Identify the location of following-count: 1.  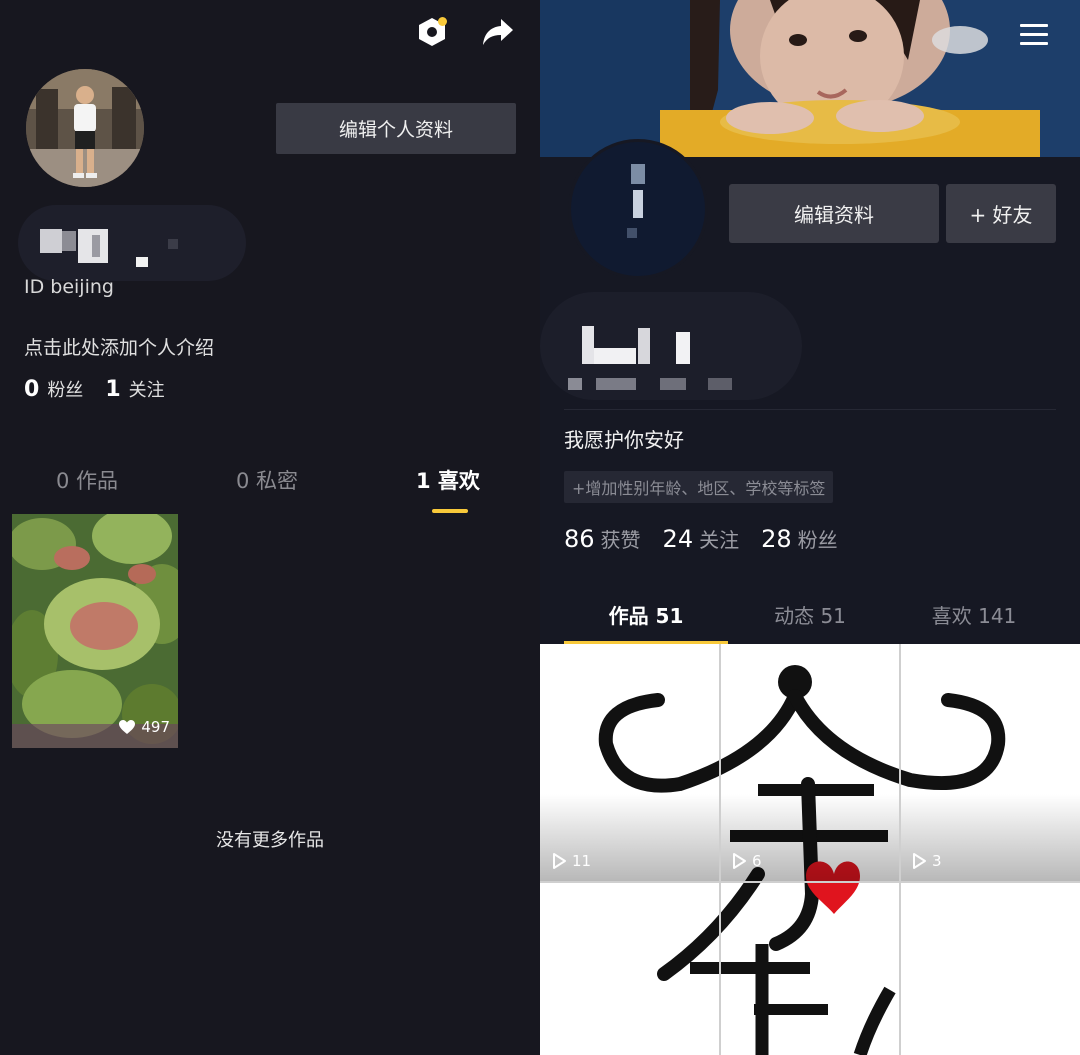
(112, 389).